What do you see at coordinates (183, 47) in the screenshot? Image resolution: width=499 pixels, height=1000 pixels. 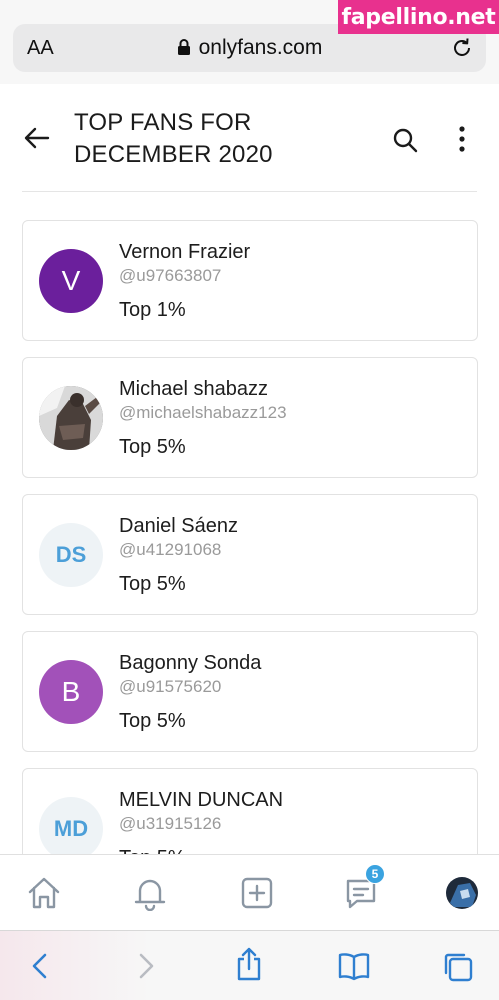 I see `lock-icon` at bounding box center [183, 47].